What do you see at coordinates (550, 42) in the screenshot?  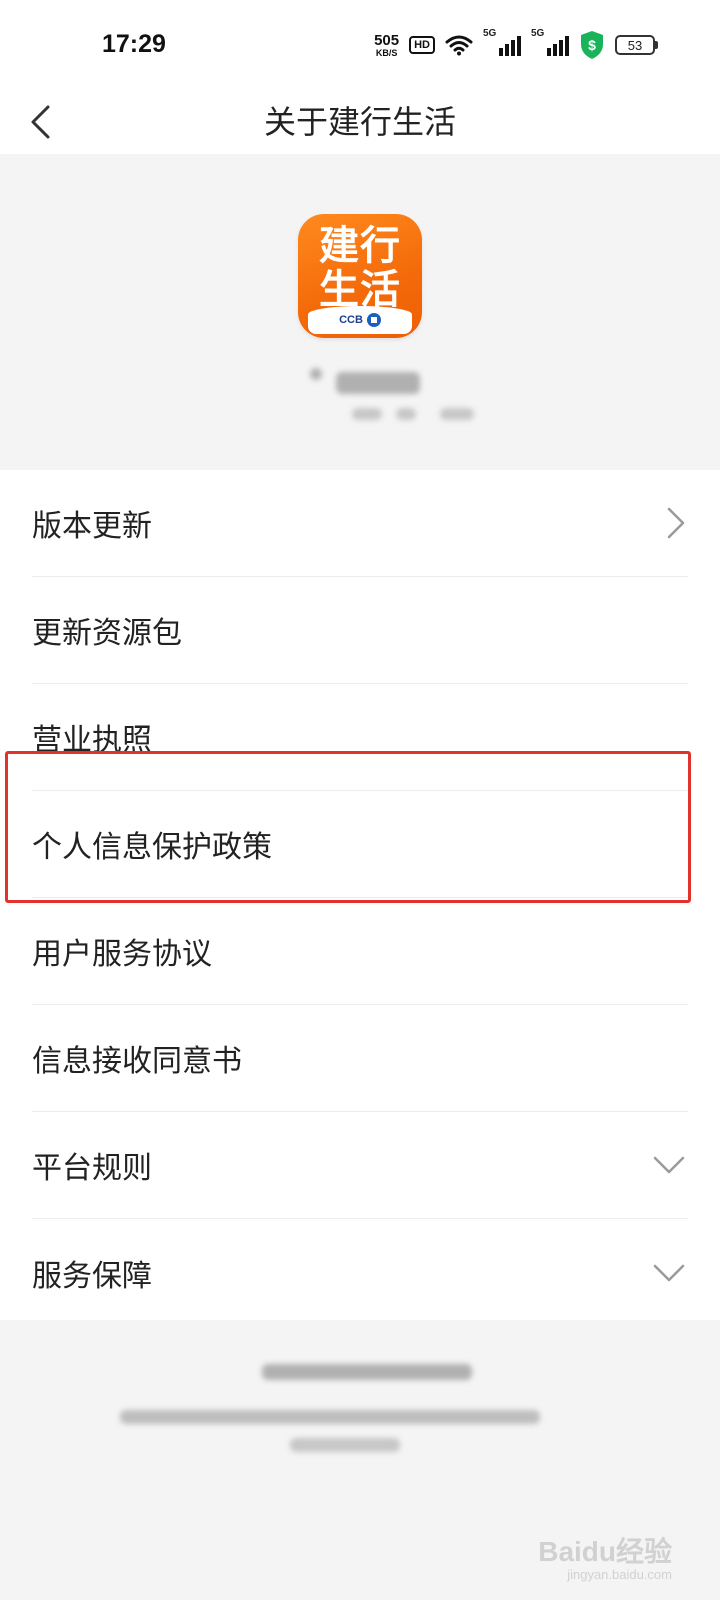 I see `signal-5g-icon-2: 5G` at bounding box center [550, 42].